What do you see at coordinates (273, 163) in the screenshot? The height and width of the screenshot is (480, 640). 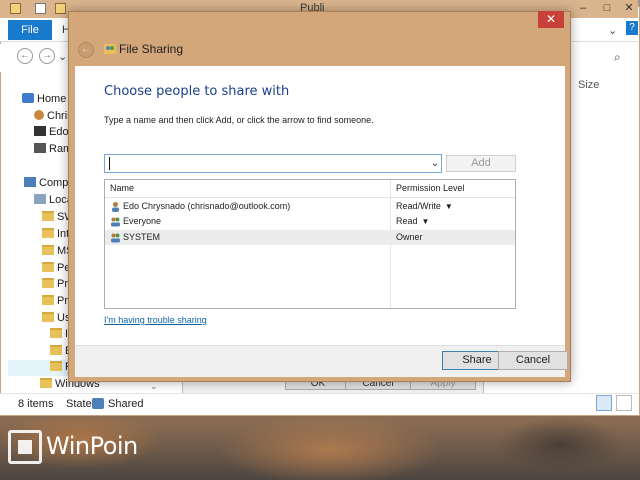 I see `share-name-input` at bounding box center [273, 163].